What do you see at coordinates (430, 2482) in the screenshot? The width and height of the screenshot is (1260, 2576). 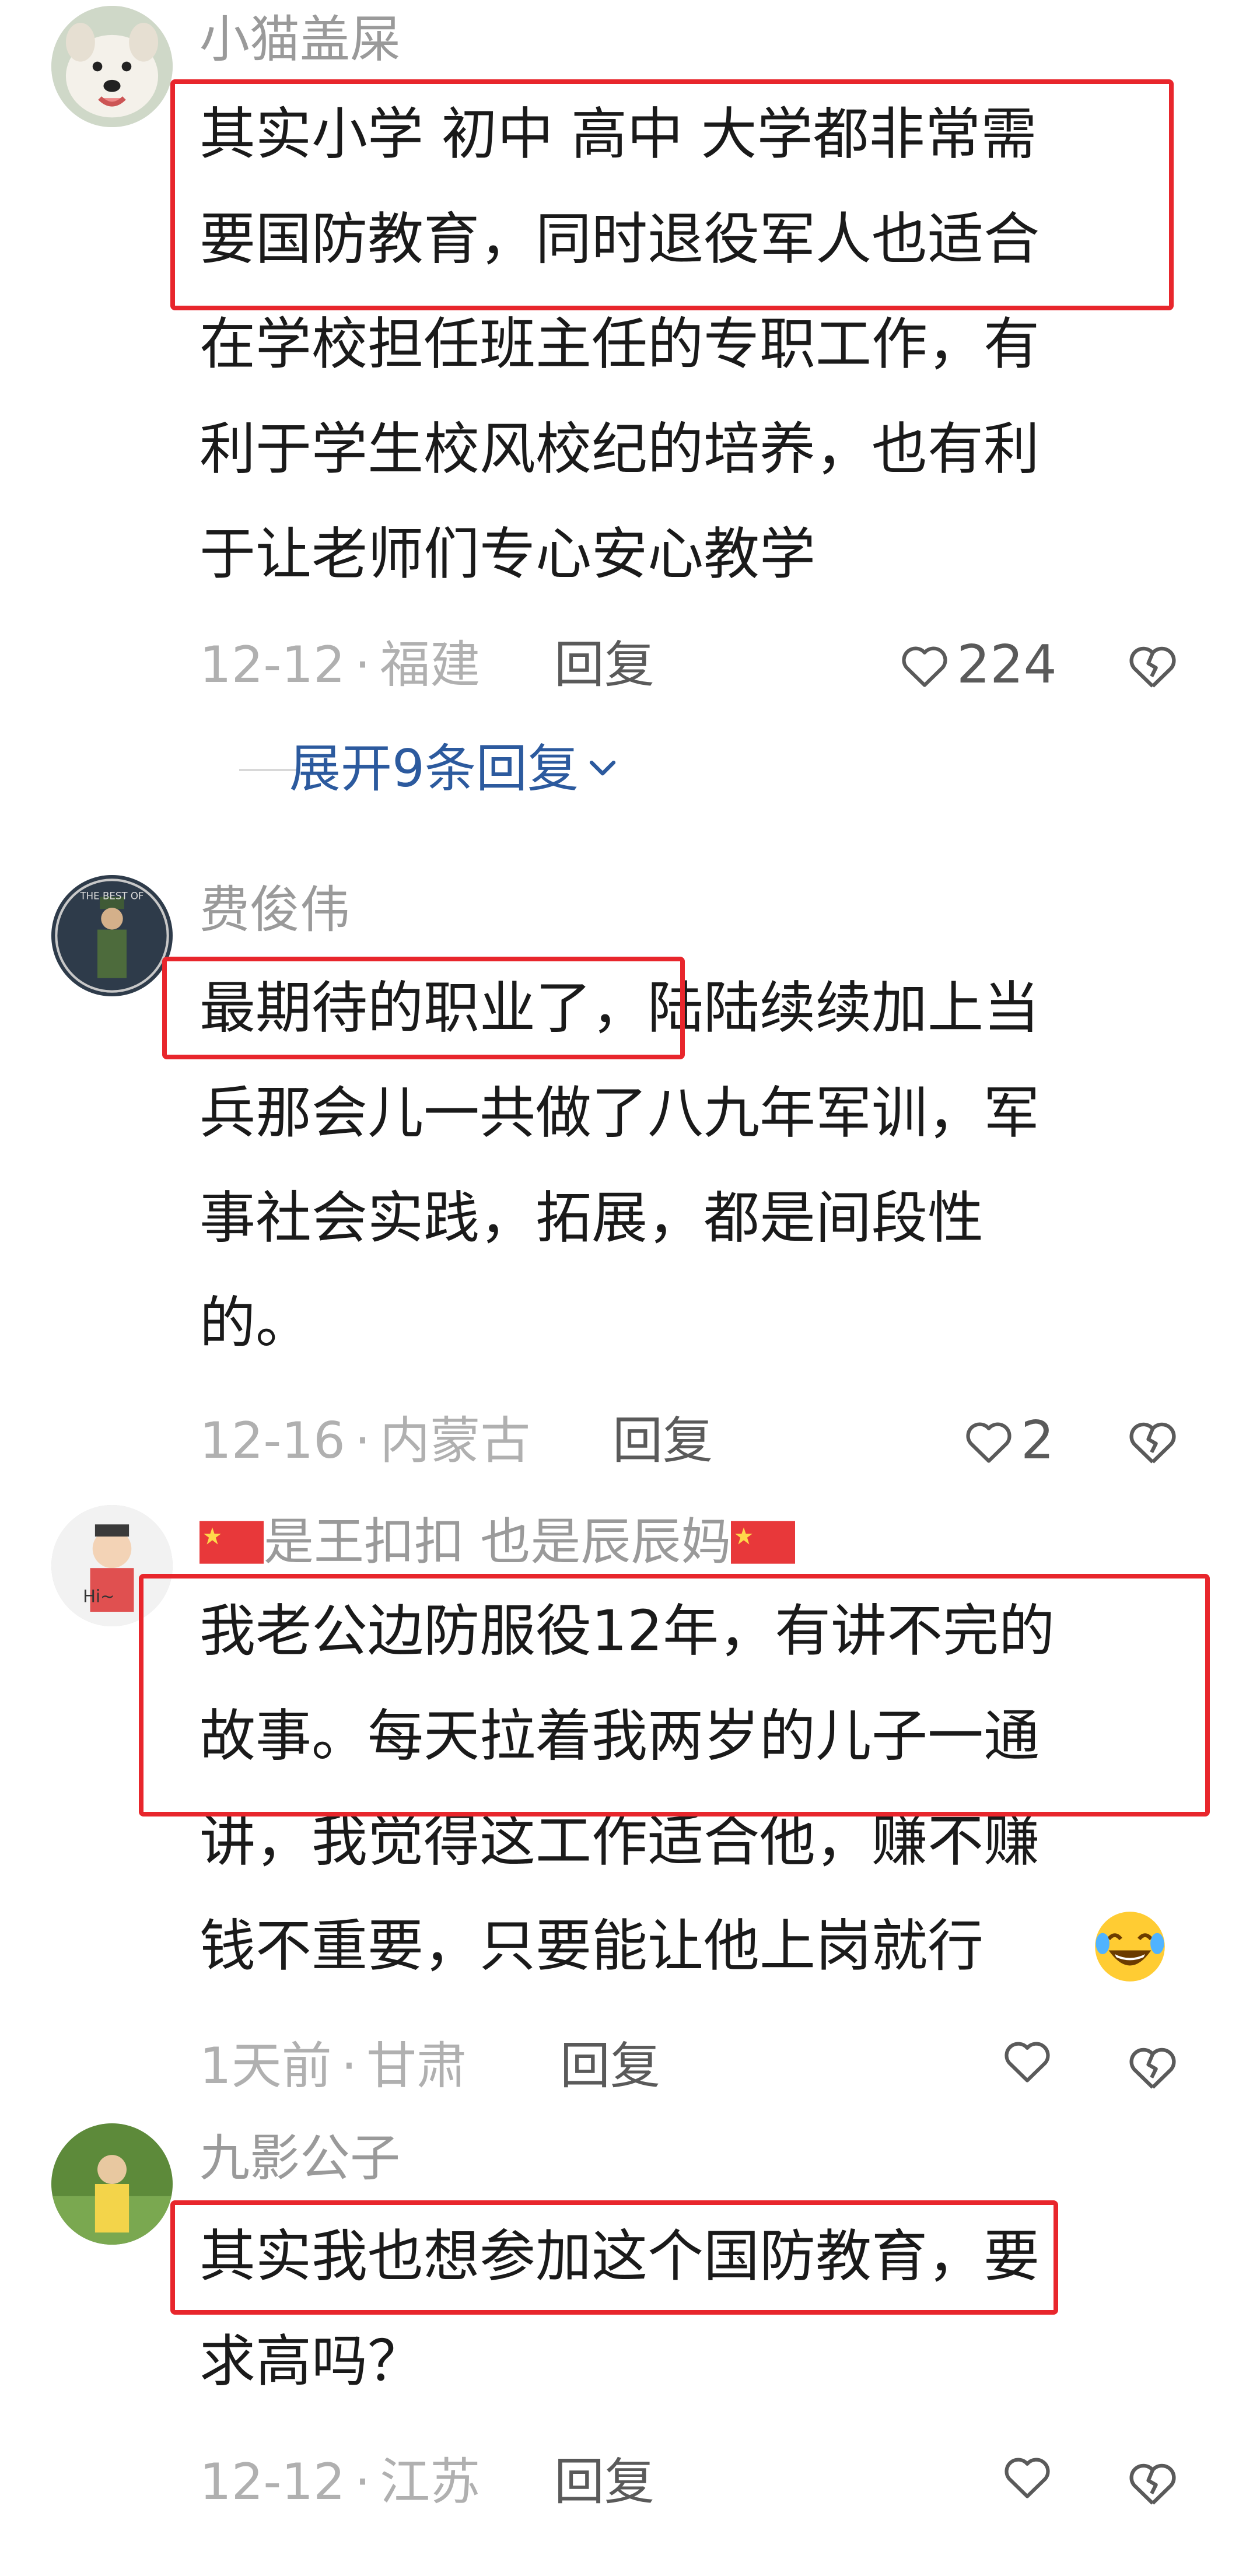 I see `comment-location: 江苏` at bounding box center [430, 2482].